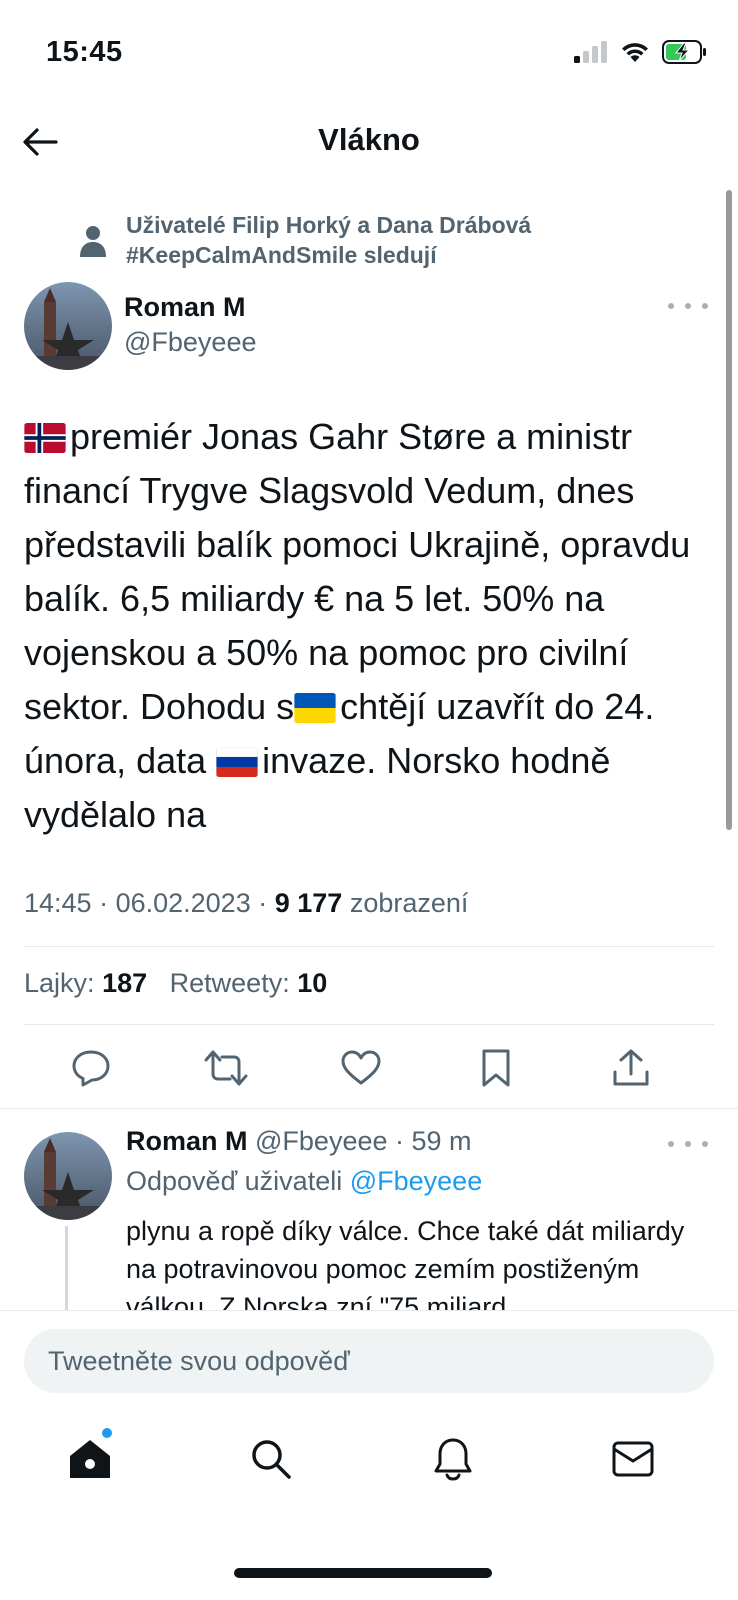  I want to click on tab-notifications, so click(453, 1459).